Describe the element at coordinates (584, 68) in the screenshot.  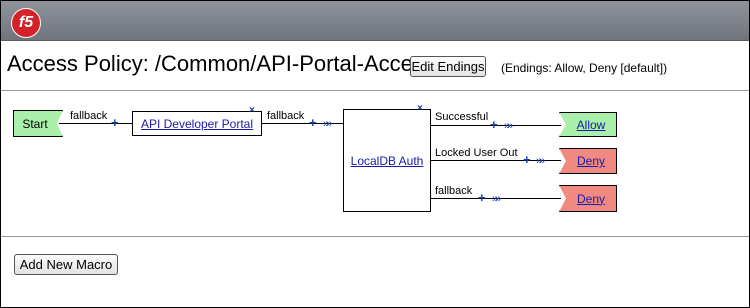
I see `endings-note: (Endings: Allow, Deny [default])` at that location.